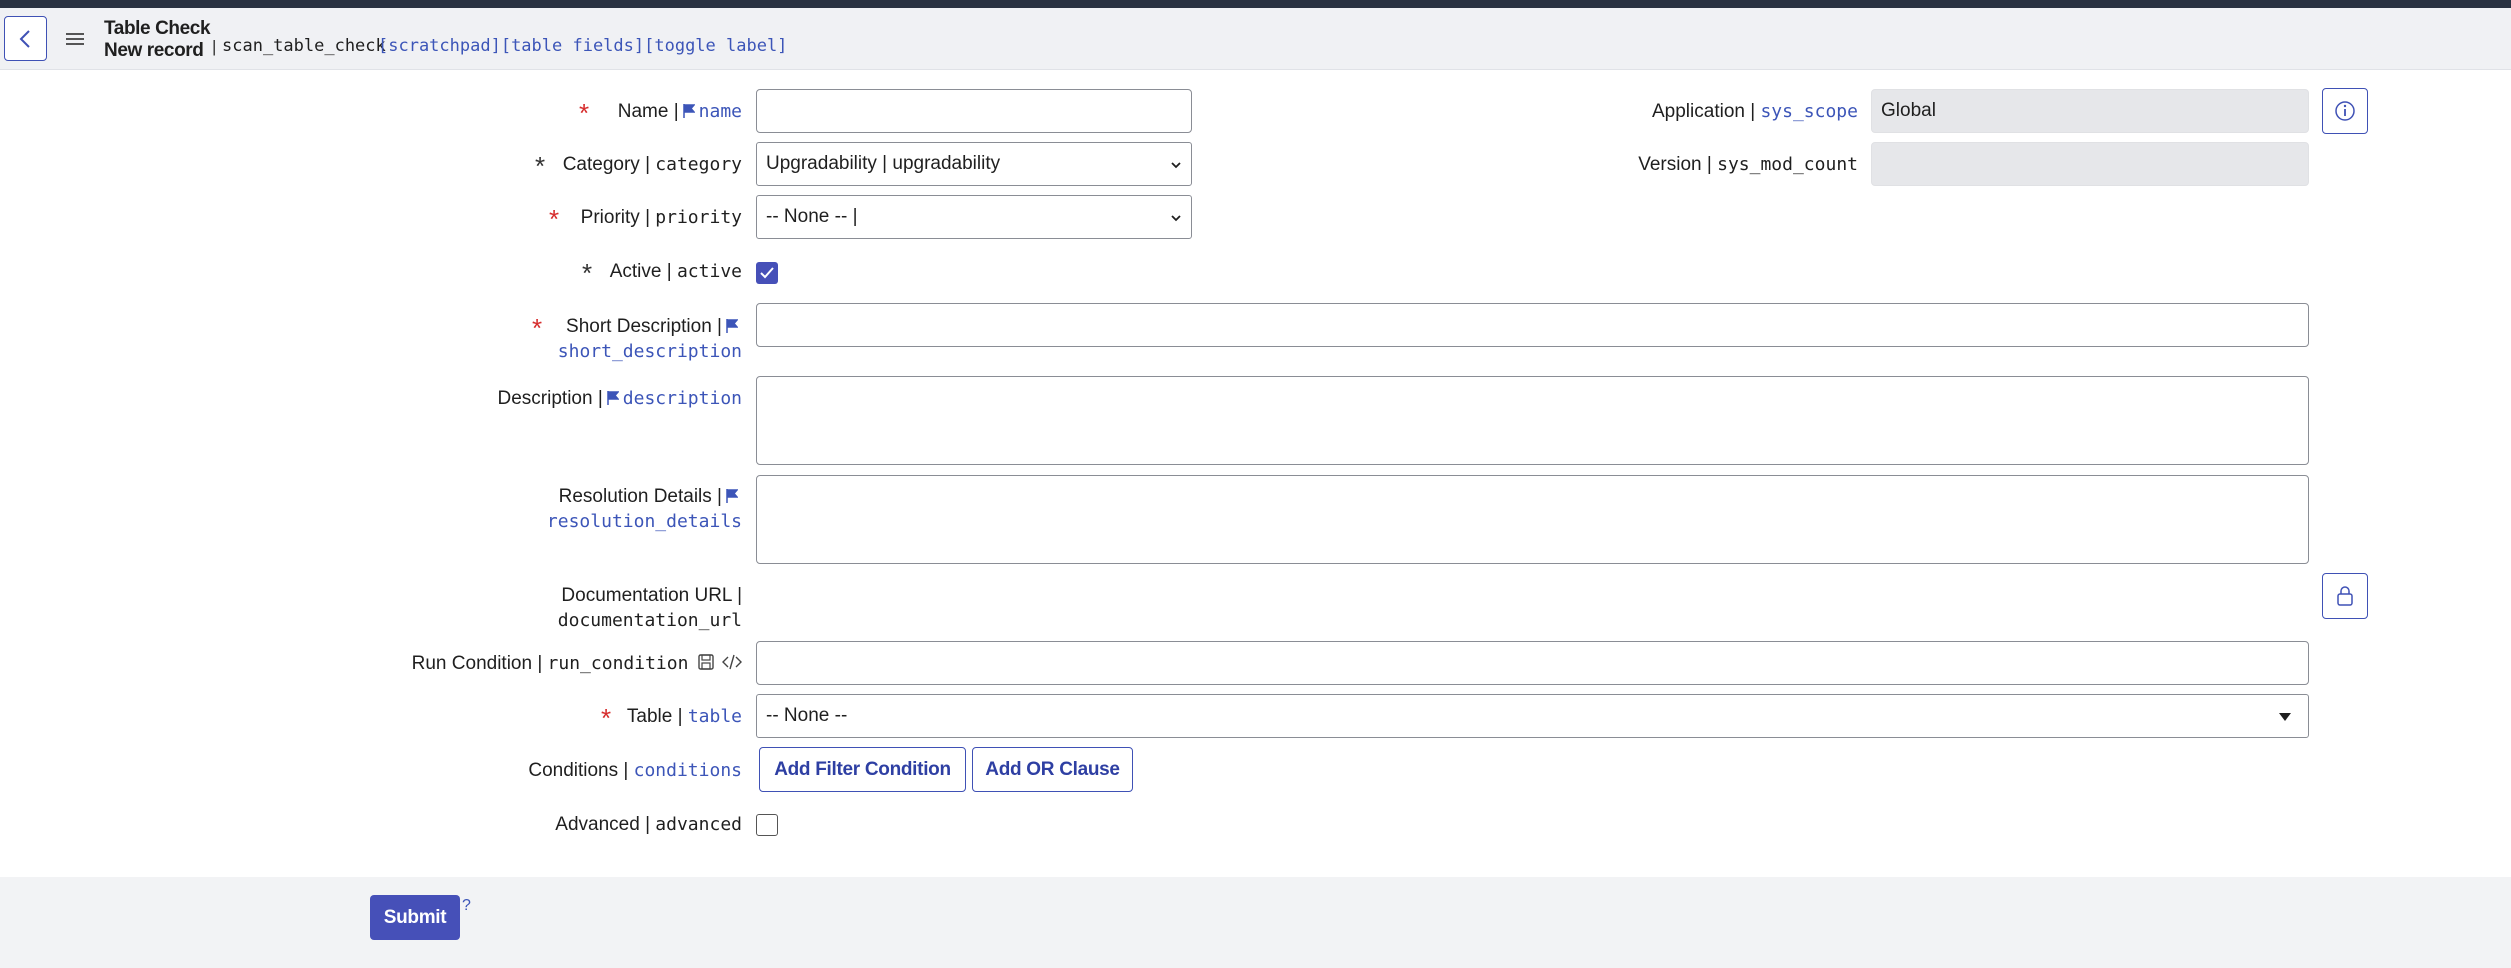 Image resolution: width=2511 pixels, height=968 pixels. Describe the element at coordinates (652, 164) in the screenshot. I see `category-label: Category | category` at that location.